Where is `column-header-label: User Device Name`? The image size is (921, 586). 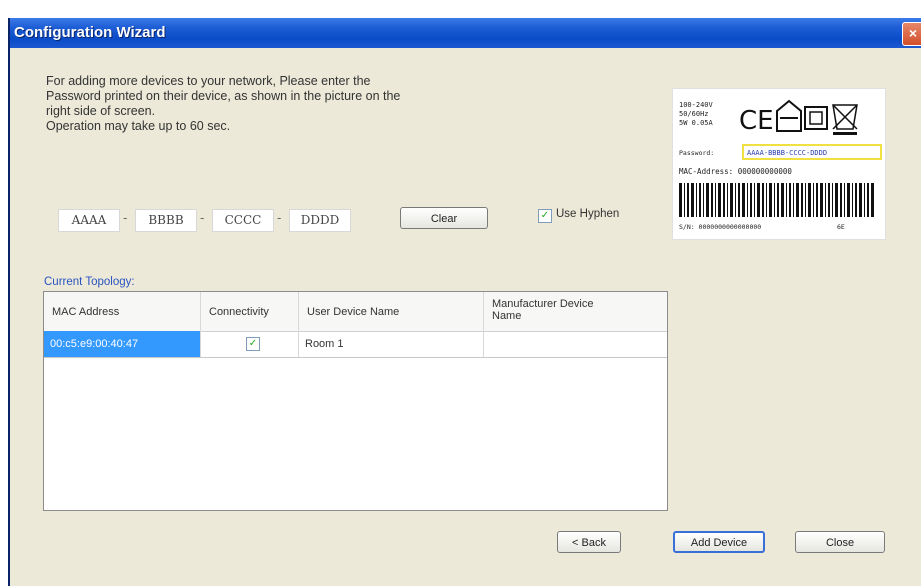 column-header-label: User Device Name is located at coordinates (353, 312).